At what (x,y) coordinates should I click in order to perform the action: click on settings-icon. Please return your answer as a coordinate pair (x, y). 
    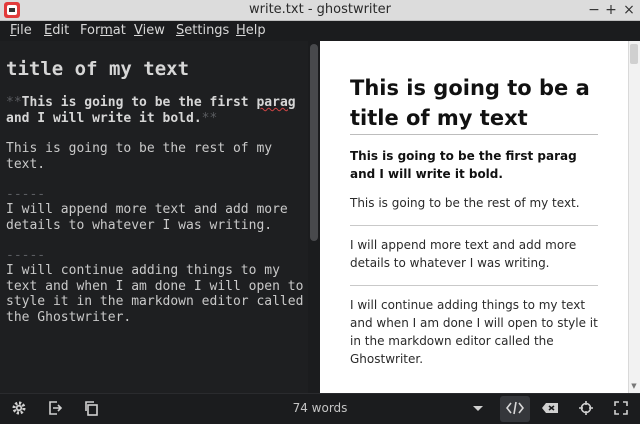
    Looking at the image, I should click on (19, 409).